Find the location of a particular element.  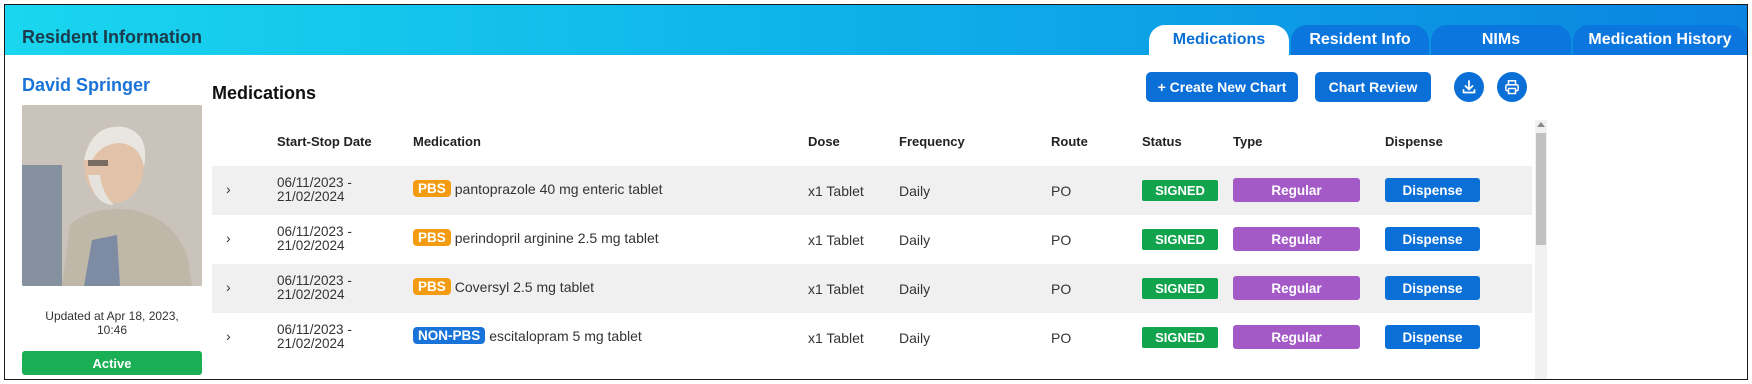

printer-icon is located at coordinates (1512, 87).